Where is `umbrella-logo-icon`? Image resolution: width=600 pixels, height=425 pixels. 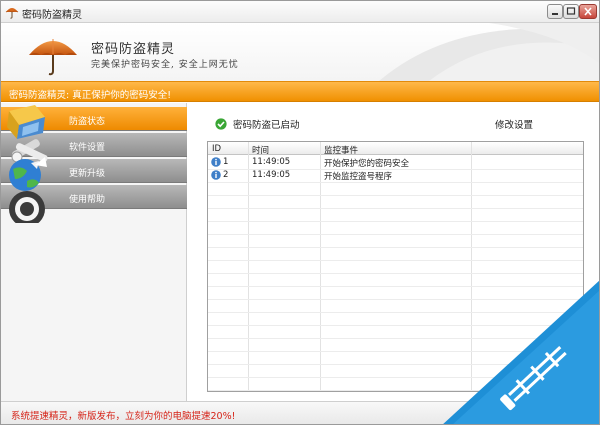
umbrella-logo-icon is located at coordinates (53, 57).